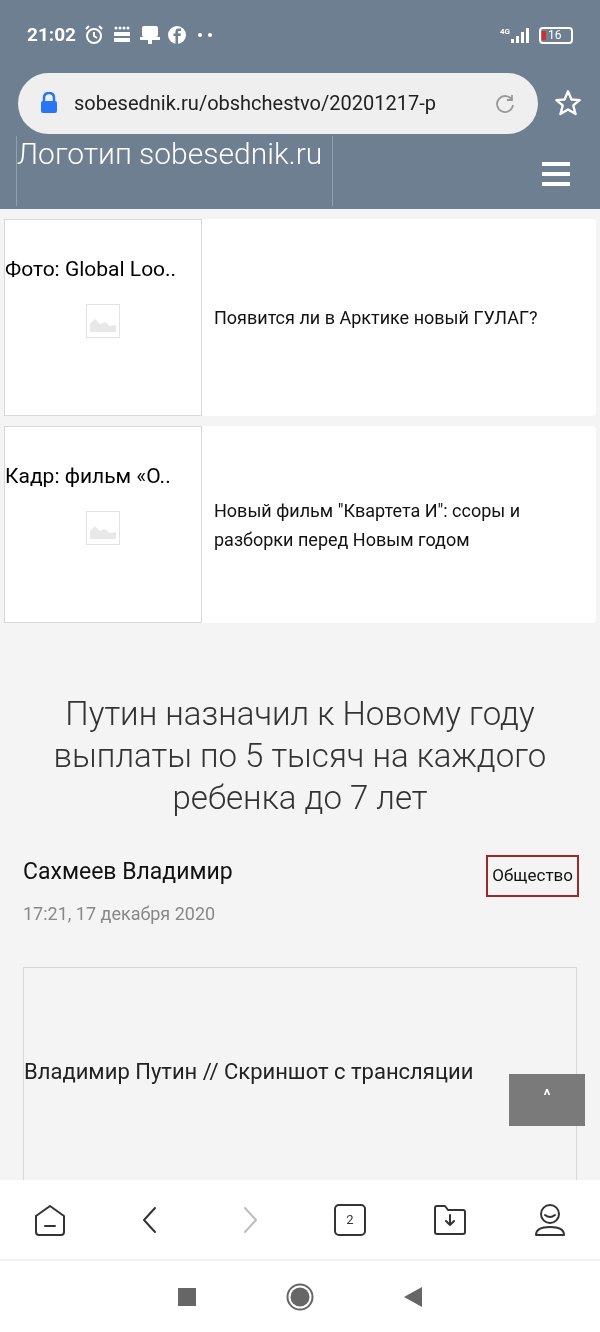  What do you see at coordinates (51, 34) in the screenshot?
I see `clock: 21:02` at bounding box center [51, 34].